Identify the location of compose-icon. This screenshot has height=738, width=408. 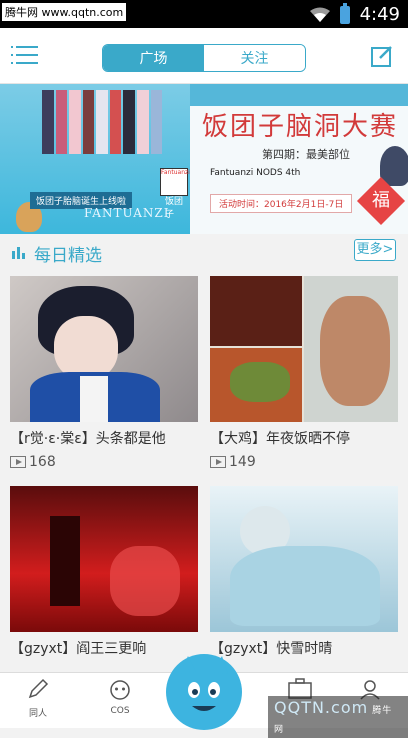
(382, 56).